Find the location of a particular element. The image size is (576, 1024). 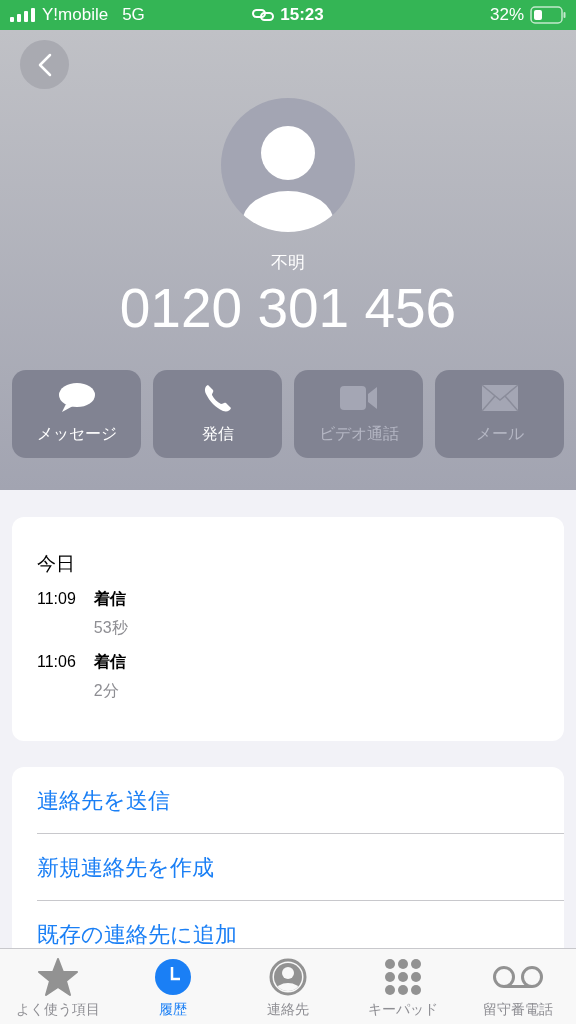

voicemail-icon is located at coordinates (518, 977).